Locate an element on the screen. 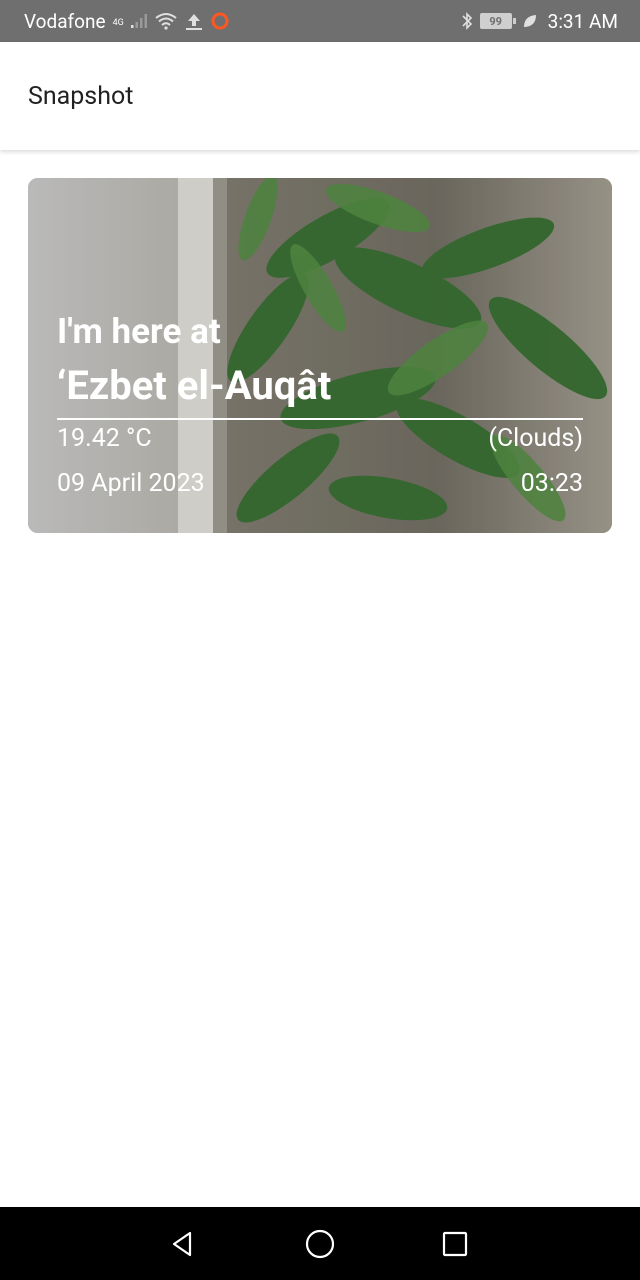 This screenshot has height=1280, width=640. wifi-icon is located at coordinates (166, 21).